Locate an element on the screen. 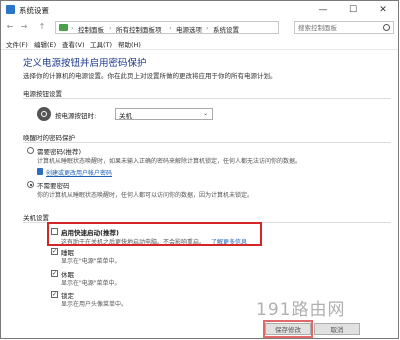 The image size is (400, 340). require-password-label: 需要密码(推荐) is located at coordinates (59, 152).